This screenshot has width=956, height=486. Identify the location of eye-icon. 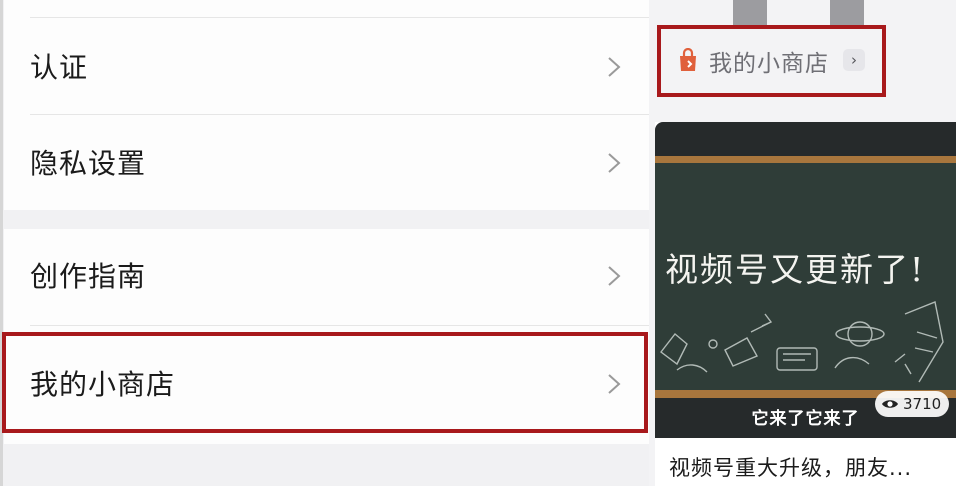
(890, 404).